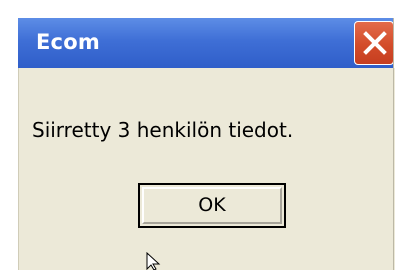  What do you see at coordinates (68, 42) in the screenshot?
I see `window-title: Ecom` at bounding box center [68, 42].